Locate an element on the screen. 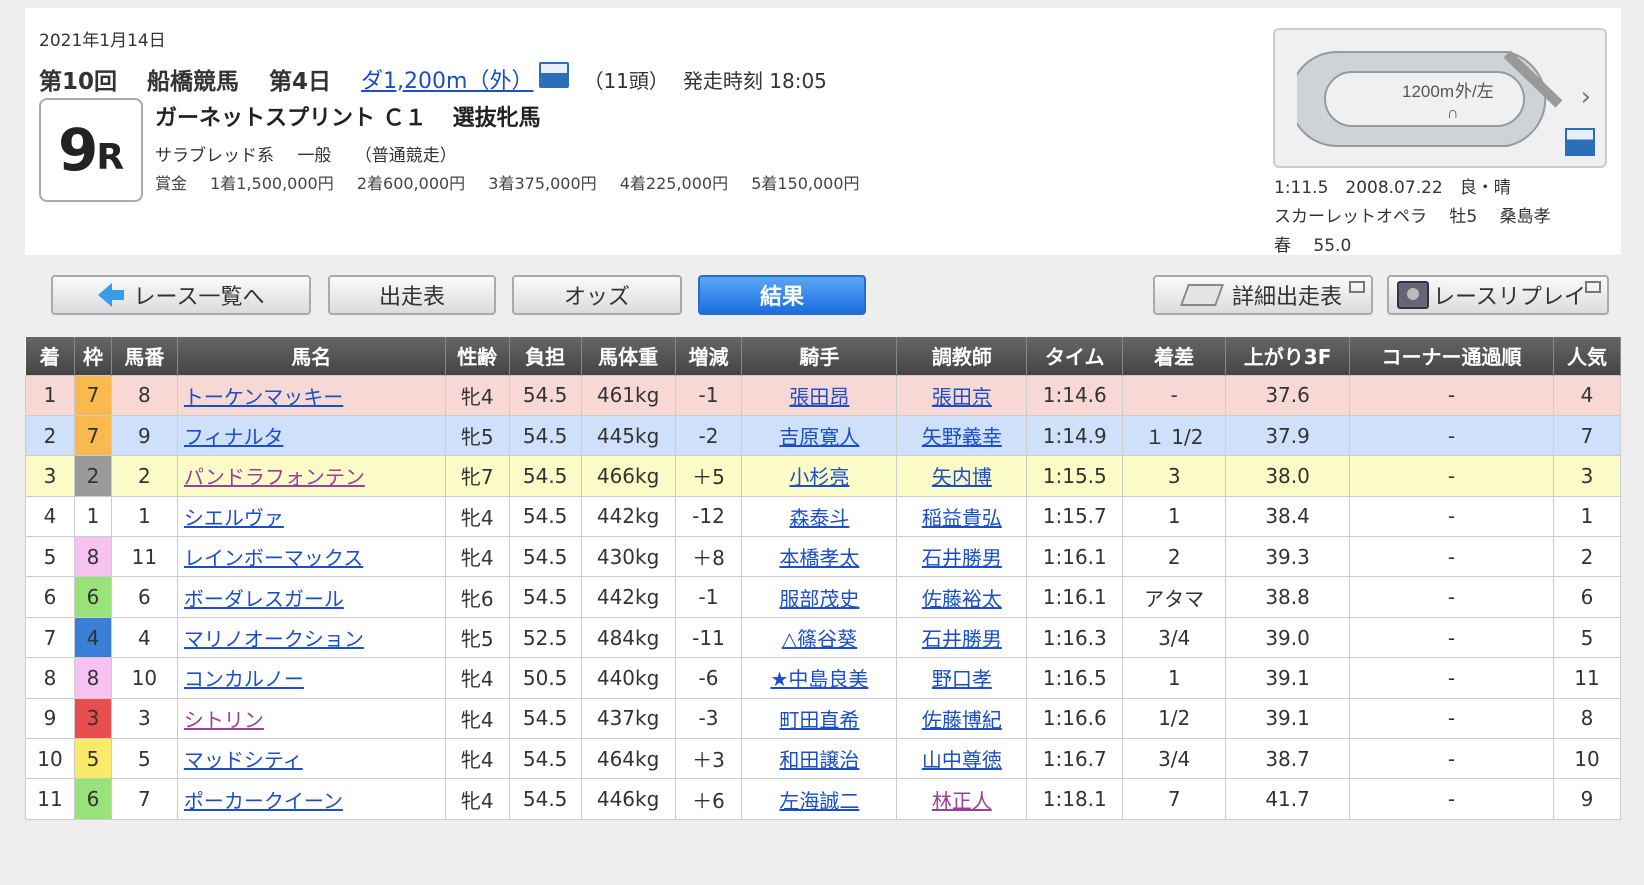 The width and height of the screenshot is (1644, 885). jockey-link: 本橋孝太 is located at coordinates (819, 558).